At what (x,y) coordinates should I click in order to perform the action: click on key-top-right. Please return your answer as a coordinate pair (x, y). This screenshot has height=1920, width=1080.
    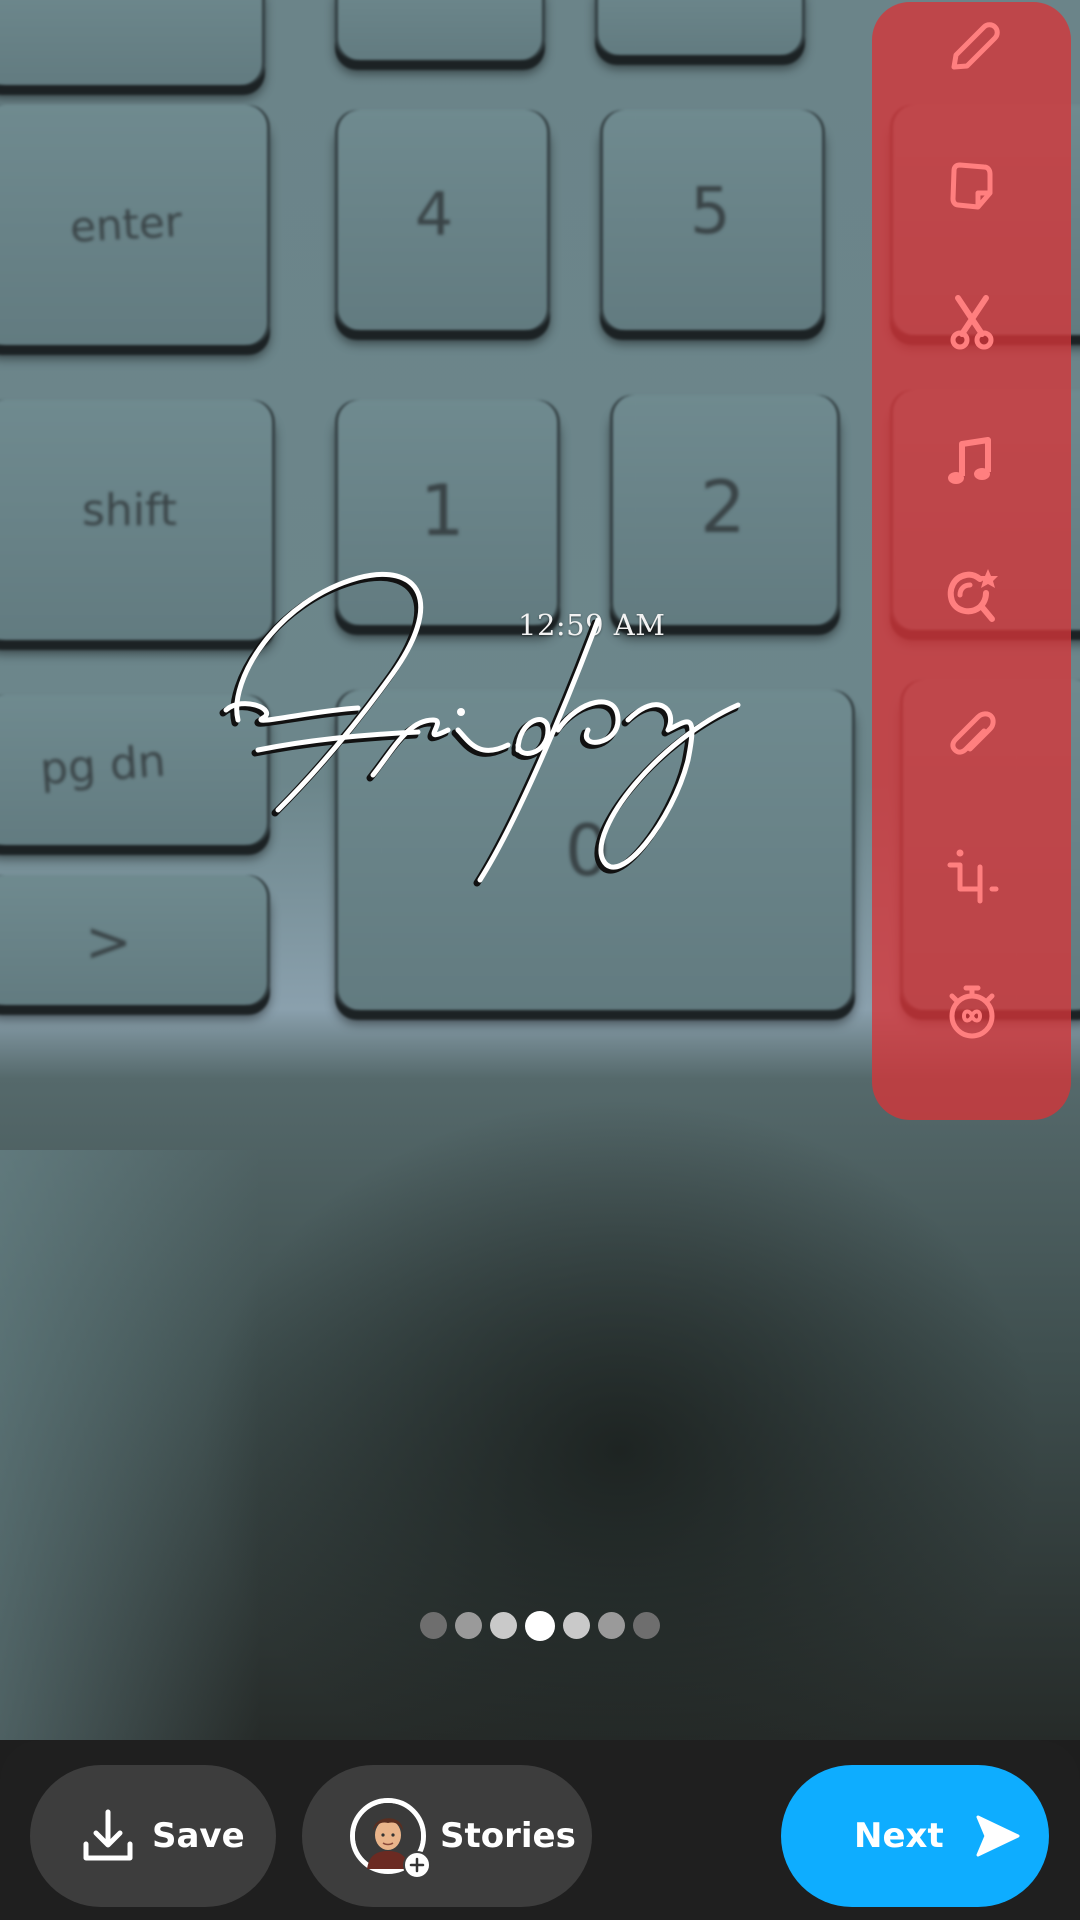
    Looking at the image, I should click on (700, 27).